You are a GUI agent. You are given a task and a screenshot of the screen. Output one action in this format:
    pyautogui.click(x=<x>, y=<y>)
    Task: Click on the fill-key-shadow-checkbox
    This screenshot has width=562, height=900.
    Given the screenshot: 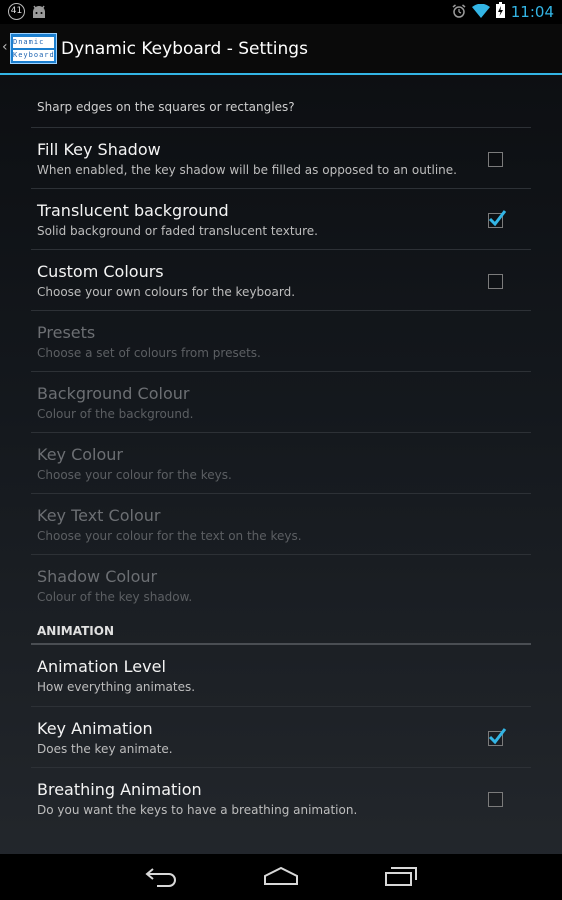 What is the action you would take?
    pyautogui.click(x=495, y=159)
    